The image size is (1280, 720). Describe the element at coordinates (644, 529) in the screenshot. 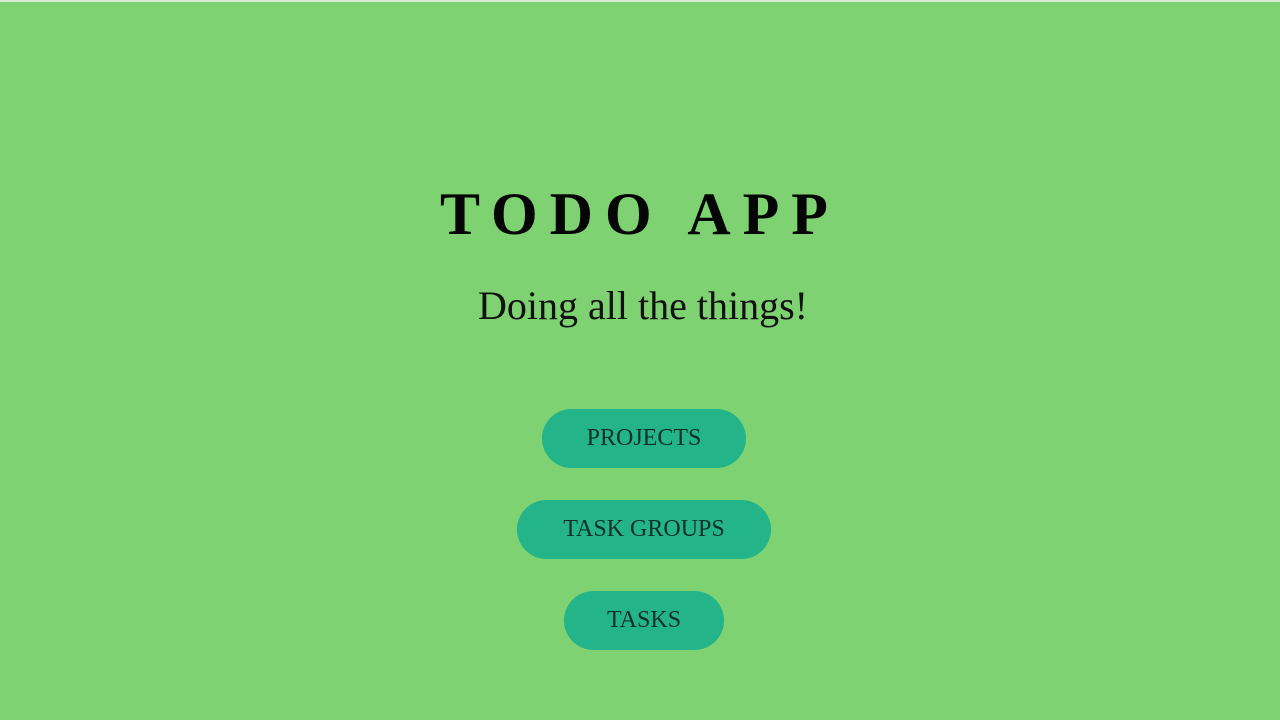

I see `task-groups-button: TASK GROUPS` at that location.